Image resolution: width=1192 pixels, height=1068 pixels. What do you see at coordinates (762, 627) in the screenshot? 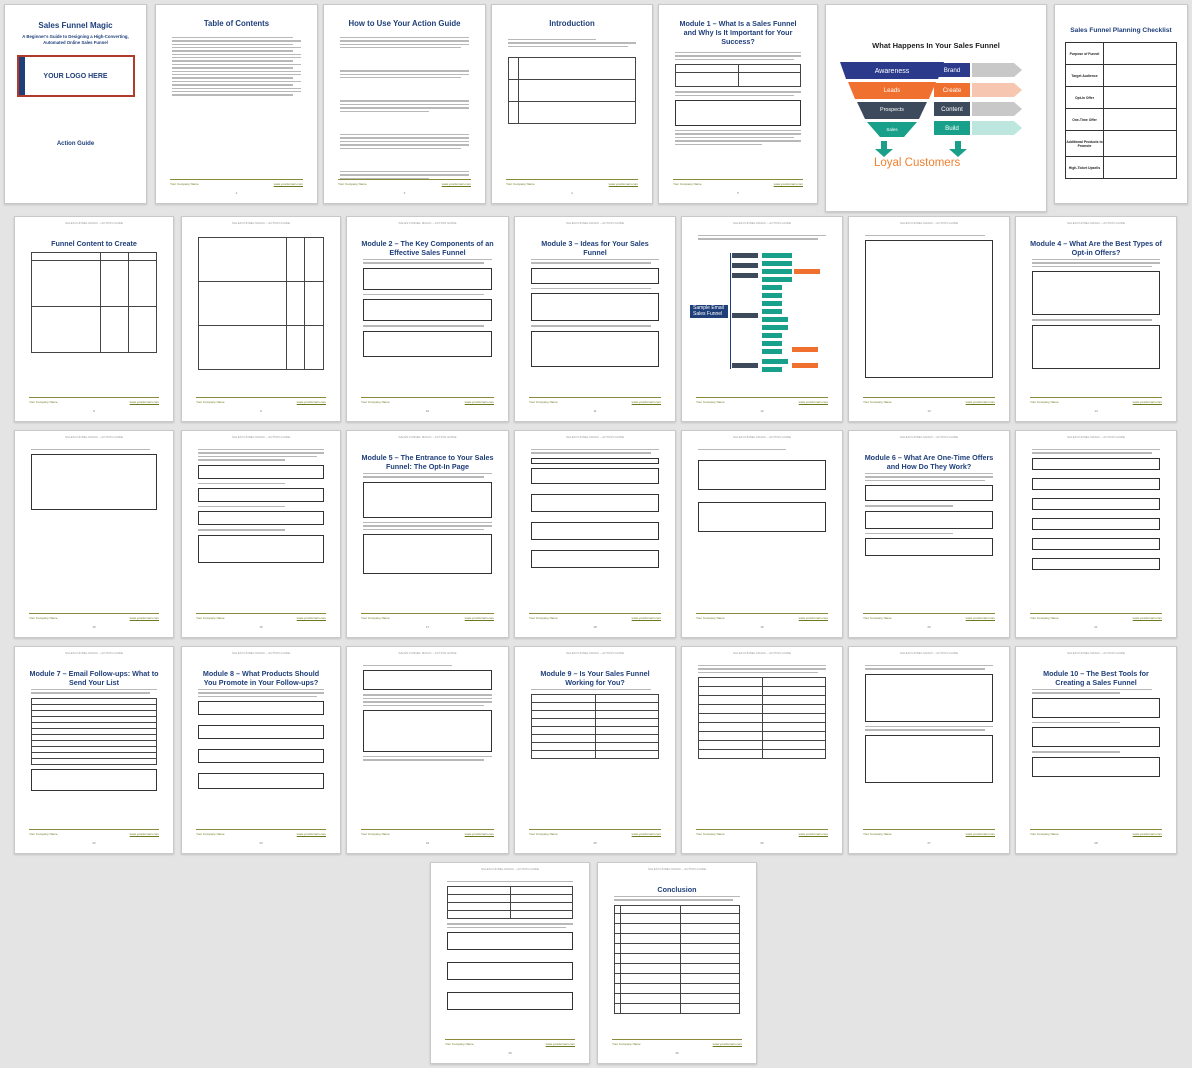
I see `page-number: 19` at bounding box center [762, 627].